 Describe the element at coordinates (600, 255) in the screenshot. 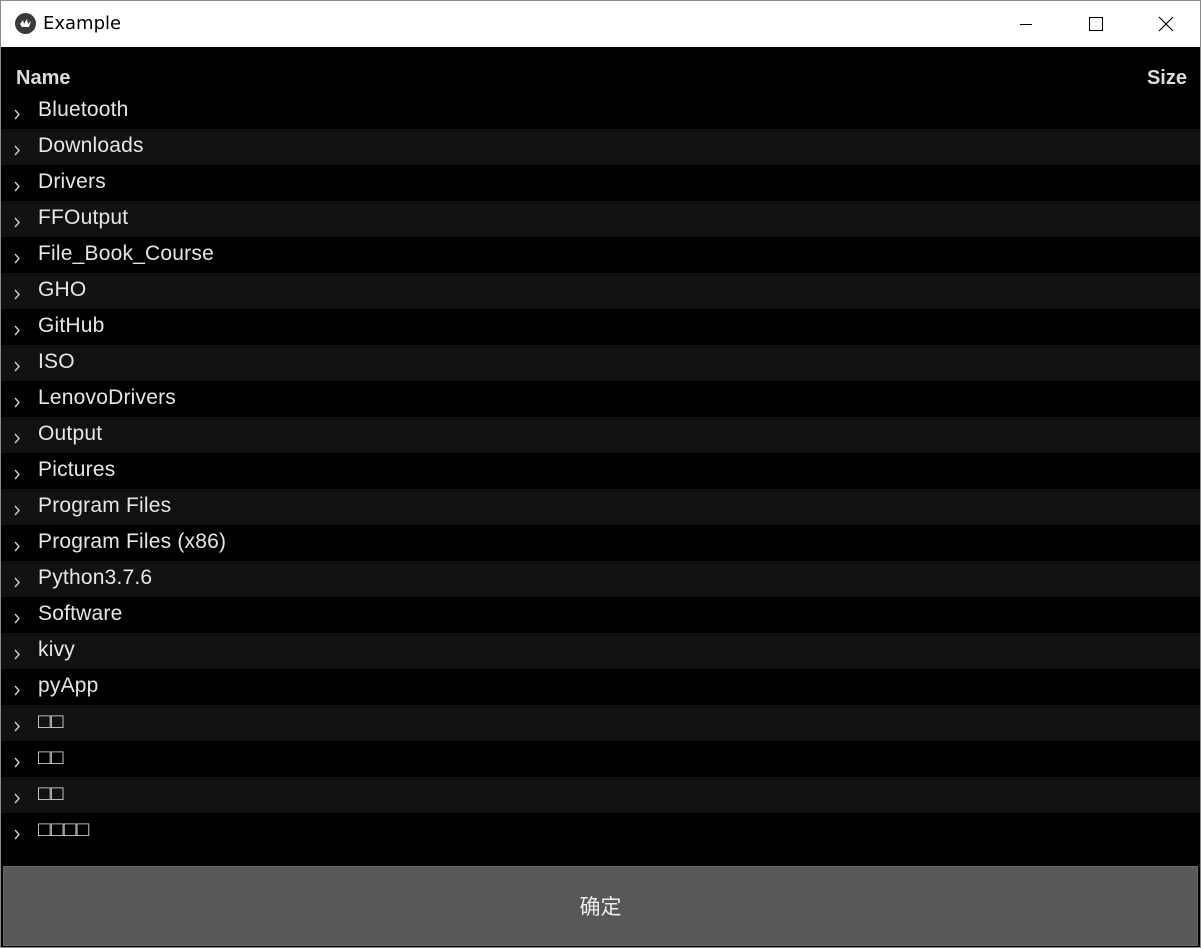

I see `list-item: File_Book_Course` at that location.